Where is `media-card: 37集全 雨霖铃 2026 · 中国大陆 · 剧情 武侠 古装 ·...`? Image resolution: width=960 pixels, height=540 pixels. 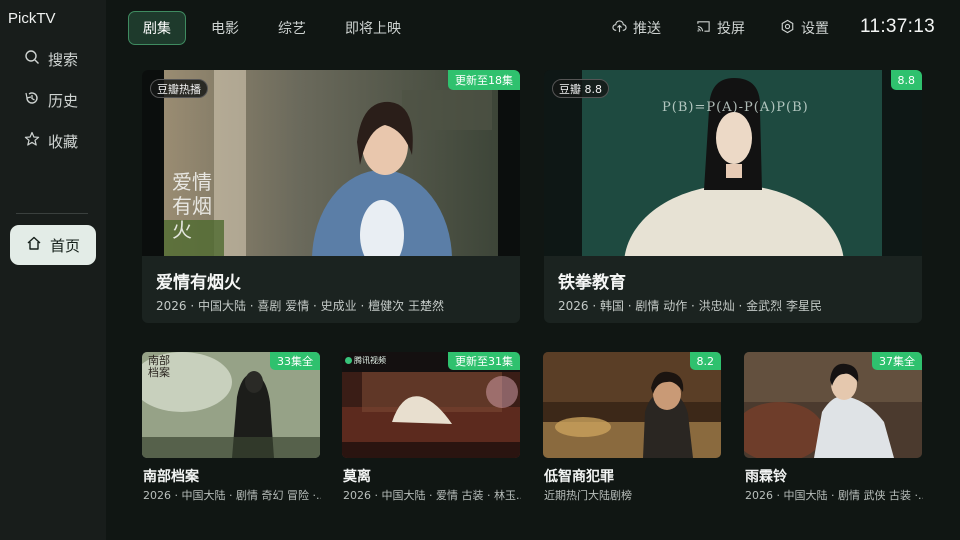
media-card: 37集全 雨霖铃 2026 · 中国大陆 · 剧情 武侠 古装 ·... is located at coordinates (833, 427).